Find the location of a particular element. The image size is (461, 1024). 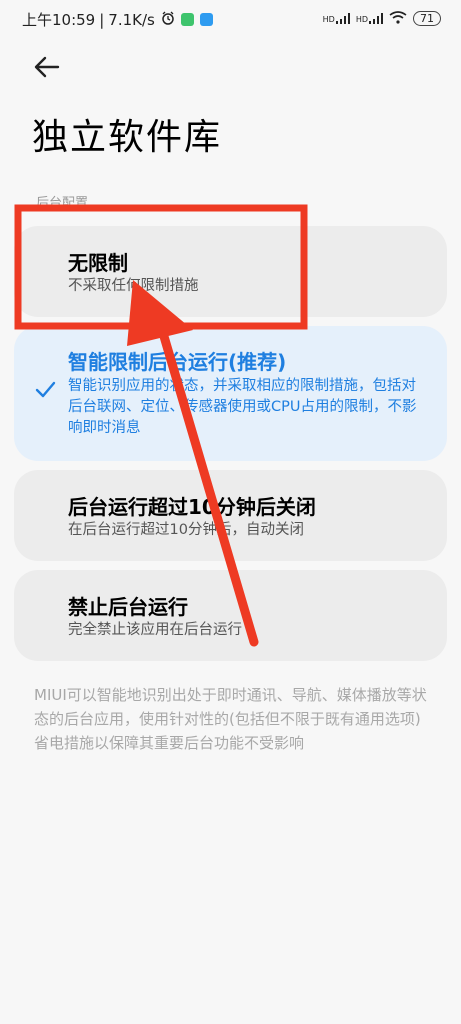

annotation-arrow-shaft is located at coordinates (206, 479).